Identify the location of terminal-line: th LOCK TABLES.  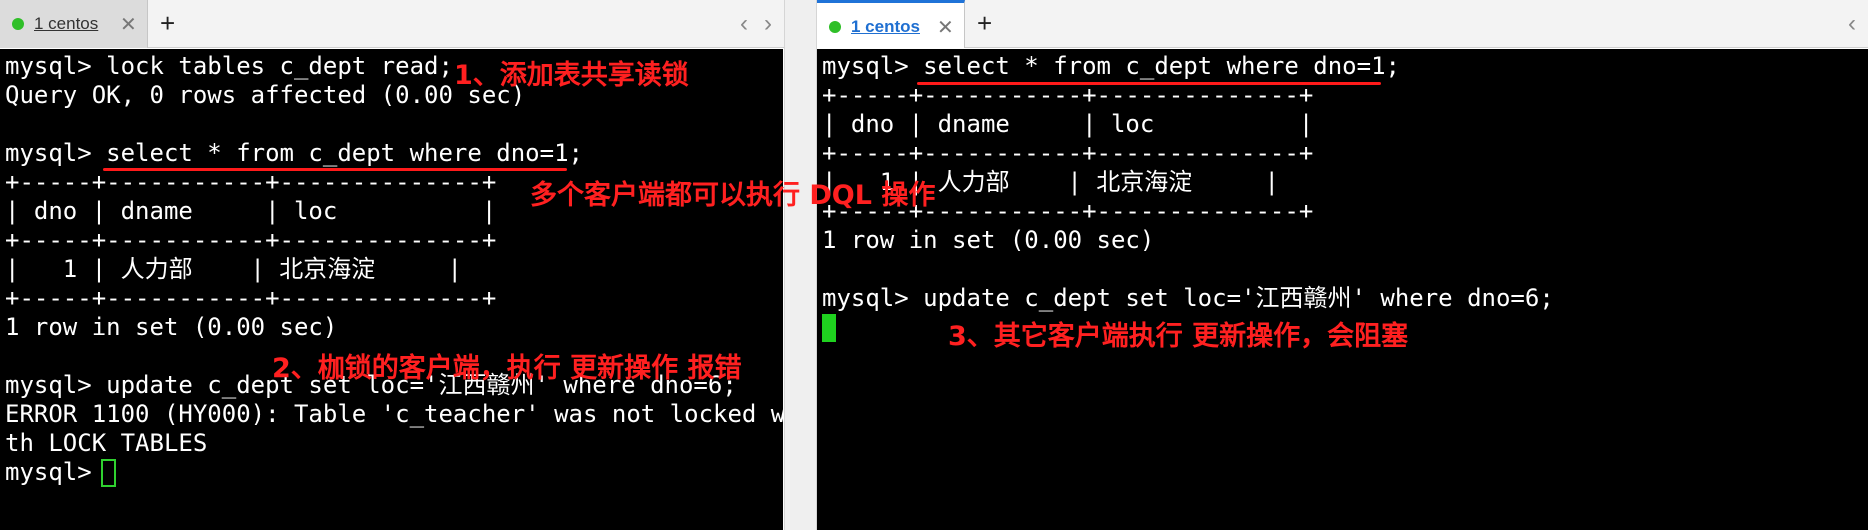
(106, 443).